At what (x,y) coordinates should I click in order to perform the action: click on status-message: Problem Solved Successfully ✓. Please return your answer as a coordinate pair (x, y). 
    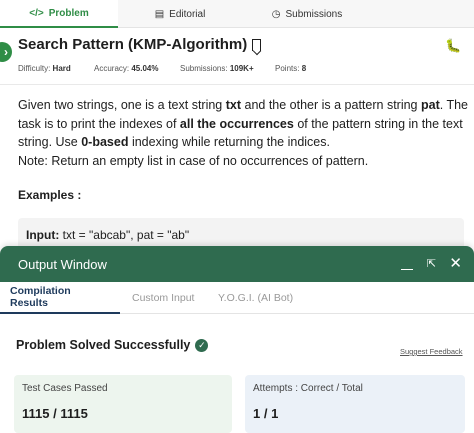
    Looking at the image, I should click on (112, 345).